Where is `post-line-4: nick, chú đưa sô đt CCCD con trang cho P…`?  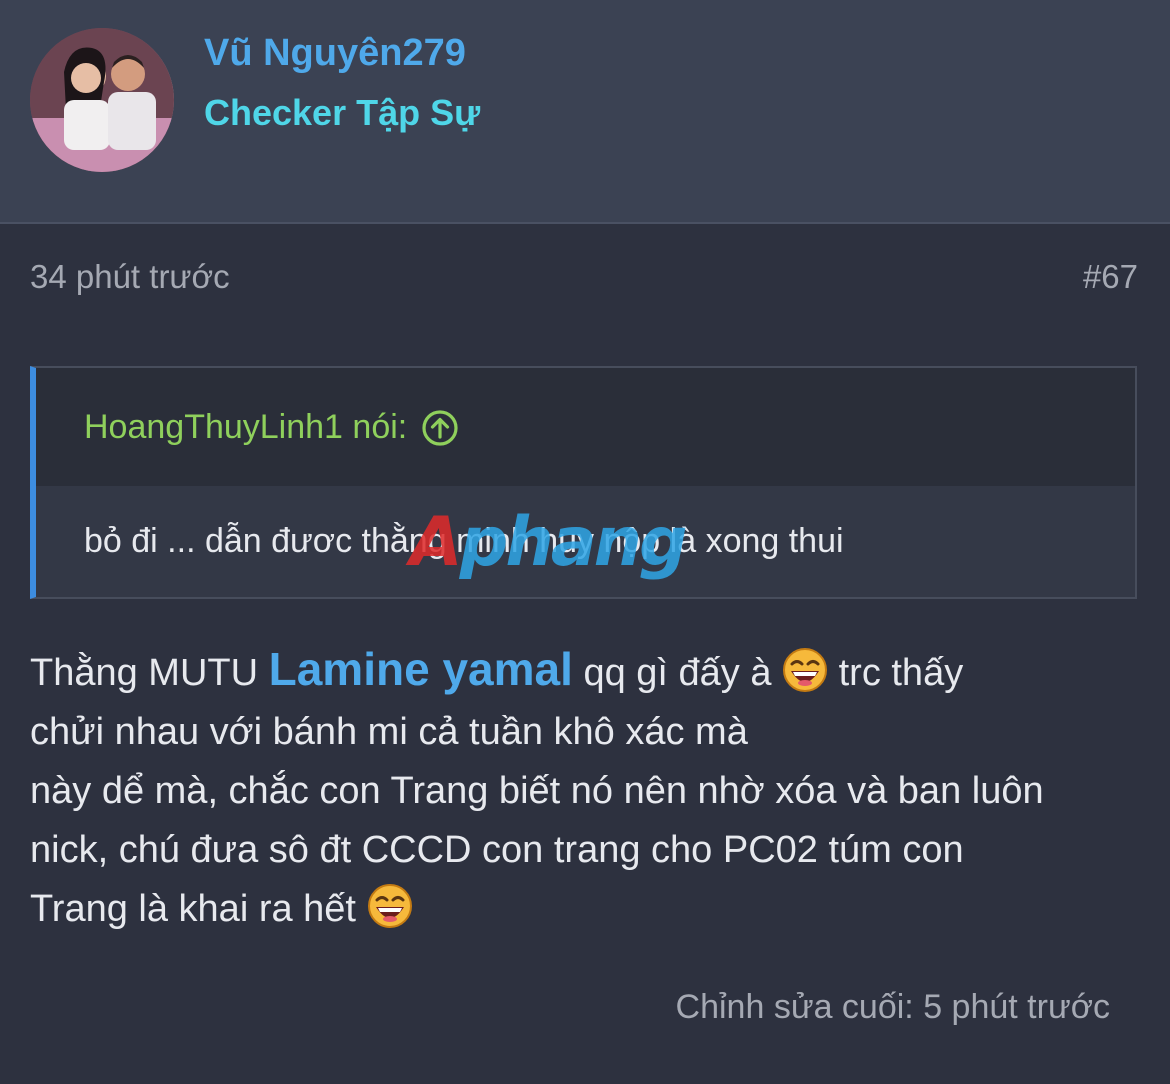 post-line-4: nick, chú đưa sô đt CCCD con trang cho P… is located at coordinates (497, 850).